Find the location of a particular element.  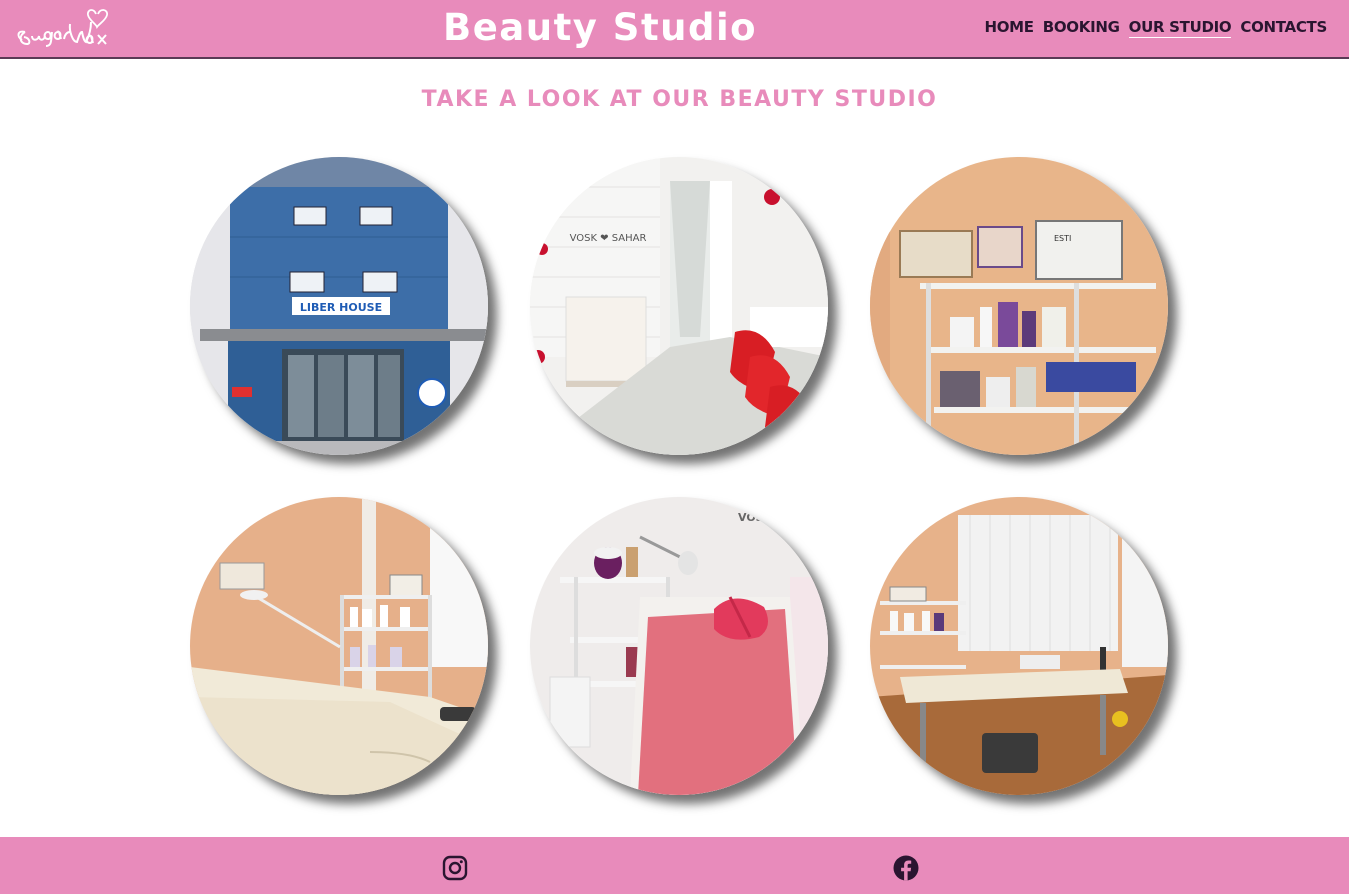

logo is located at coordinates (64, 28).